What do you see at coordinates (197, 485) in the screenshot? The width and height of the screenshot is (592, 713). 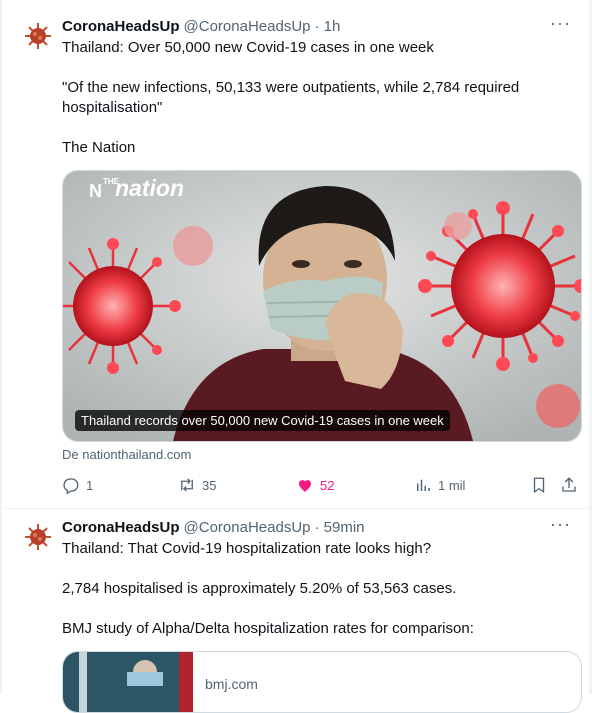 I see `retweet-button: 35` at bounding box center [197, 485].